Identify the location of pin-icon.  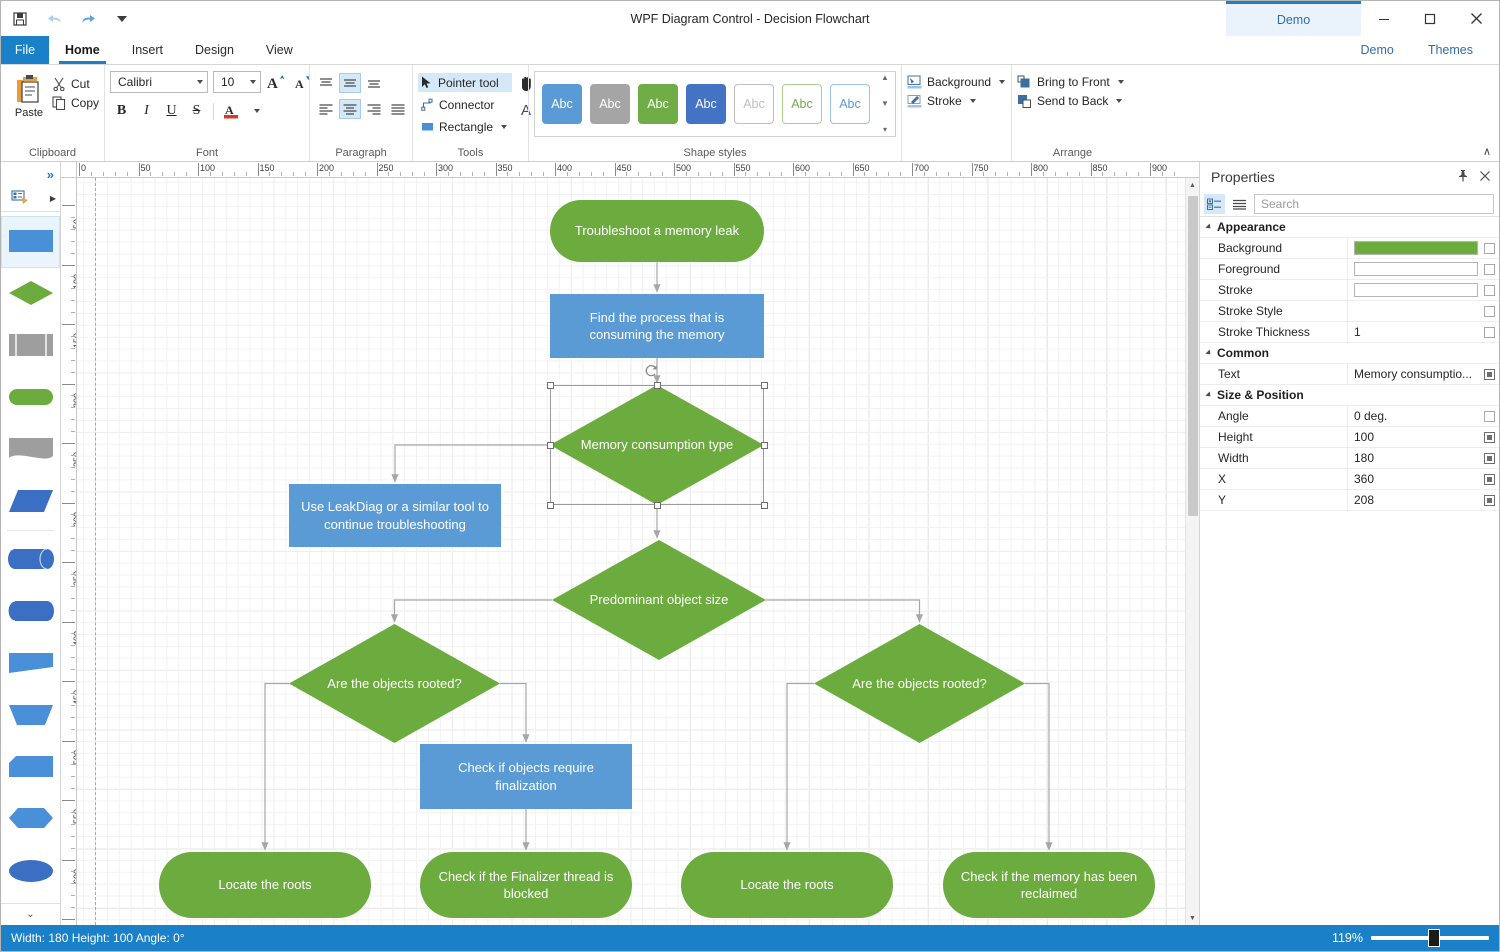
(1463, 177).